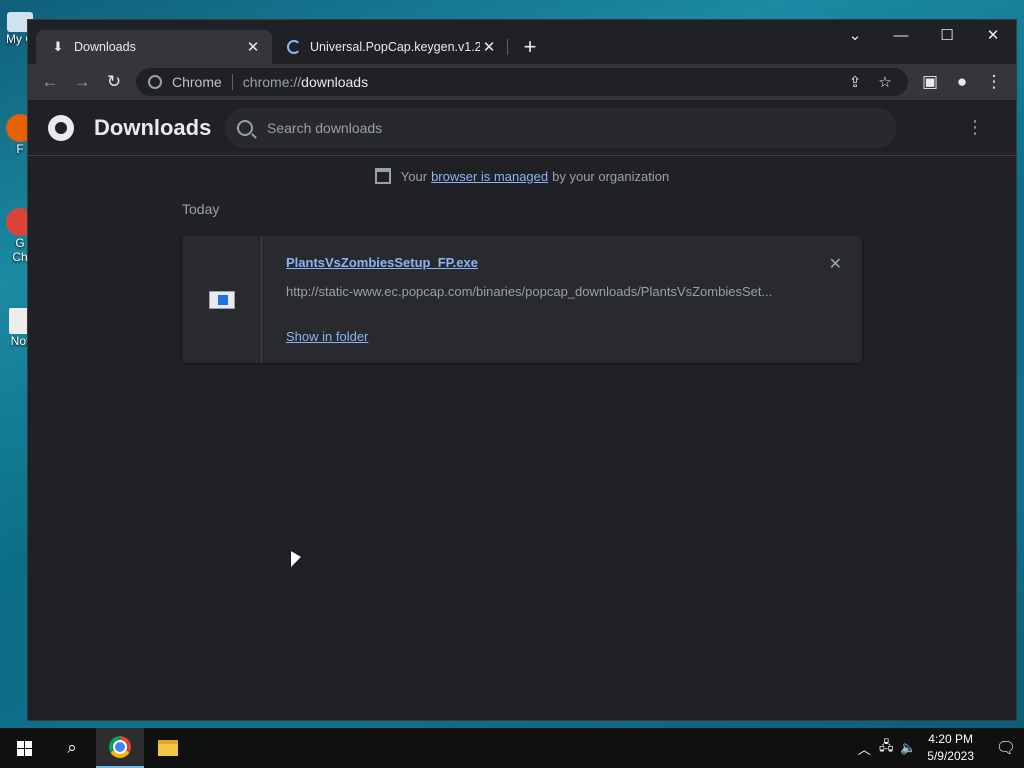 The width and height of the screenshot is (1024, 768). Describe the element at coordinates (901, 35) in the screenshot. I see `minimize-icon: —` at that location.